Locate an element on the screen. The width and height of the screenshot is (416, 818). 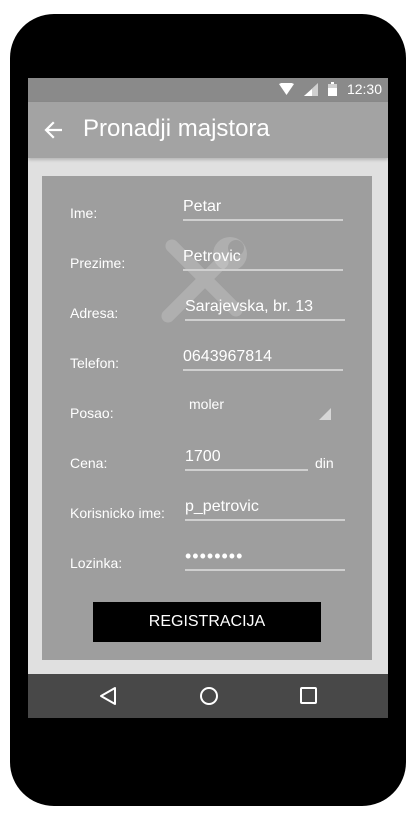
korisnicko-ime-underline is located at coordinates (265, 520).